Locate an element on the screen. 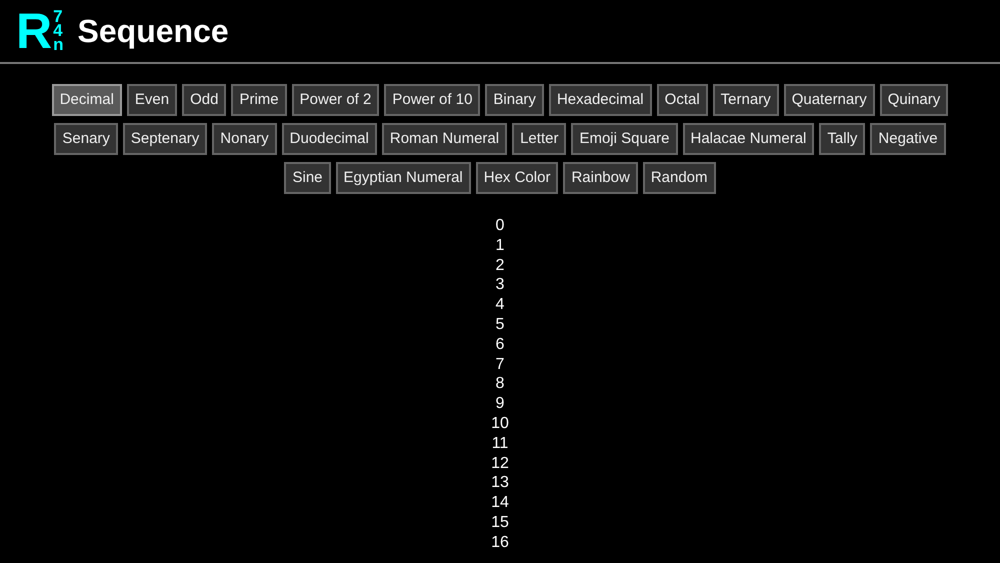 This screenshot has height=563, width=1000. sequence-button: Tally is located at coordinates (842, 139).